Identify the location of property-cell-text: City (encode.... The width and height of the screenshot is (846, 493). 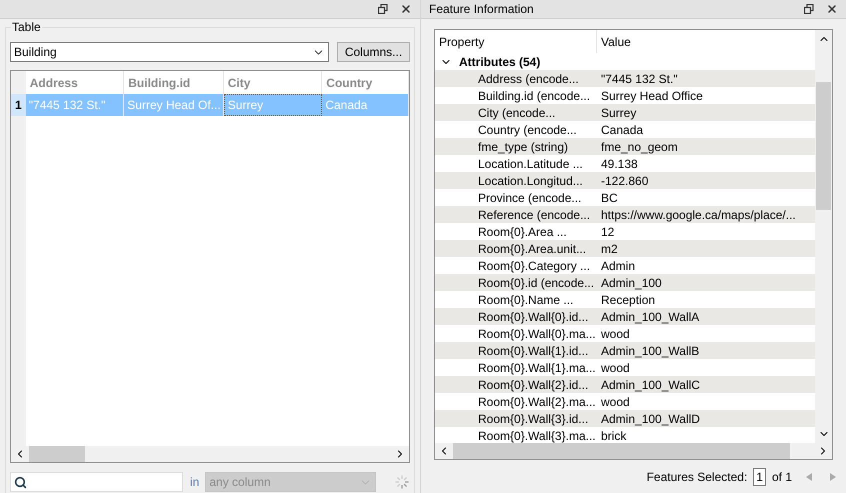
(516, 113).